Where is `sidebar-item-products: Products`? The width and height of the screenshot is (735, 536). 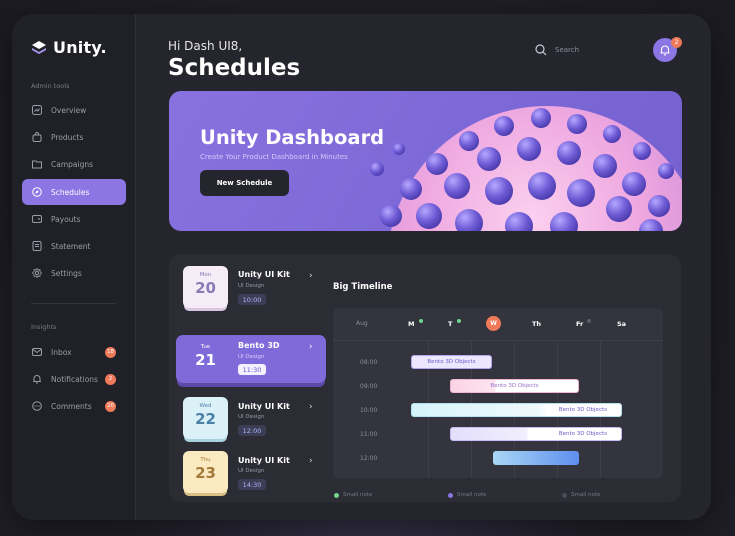 sidebar-item-products: Products is located at coordinates (74, 137).